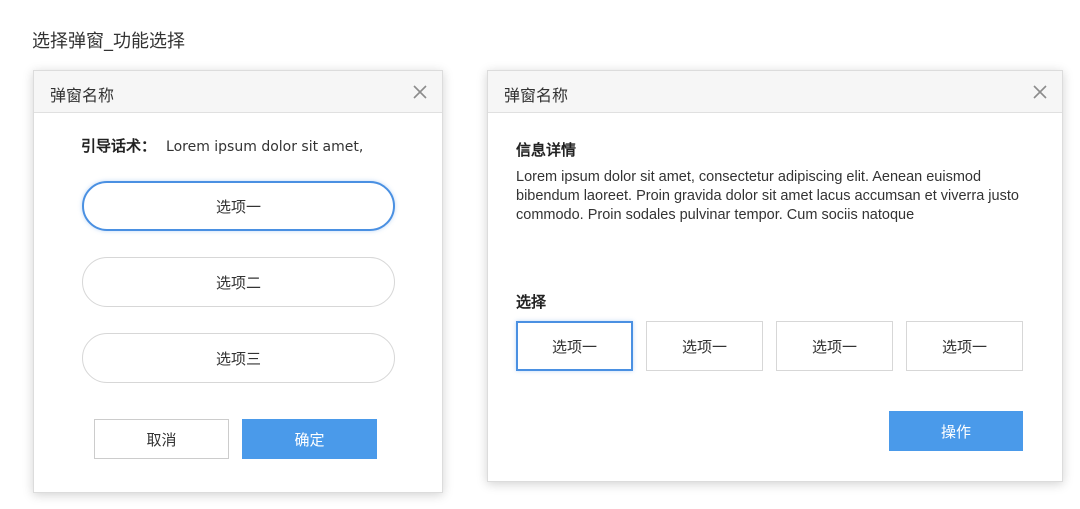 The width and height of the screenshot is (1080, 509). What do you see at coordinates (704, 346) in the screenshot?
I see `select-option-2: 选项一` at bounding box center [704, 346].